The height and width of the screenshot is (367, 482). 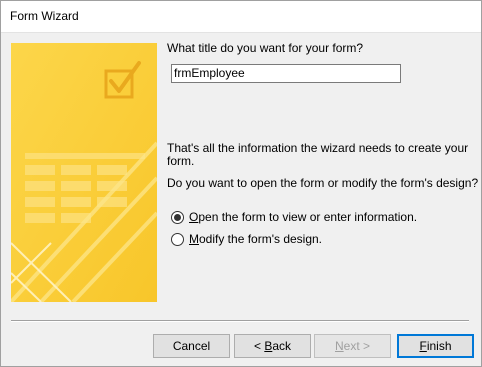 I want to click on back-prefix: <, so click(x=259, y=346).